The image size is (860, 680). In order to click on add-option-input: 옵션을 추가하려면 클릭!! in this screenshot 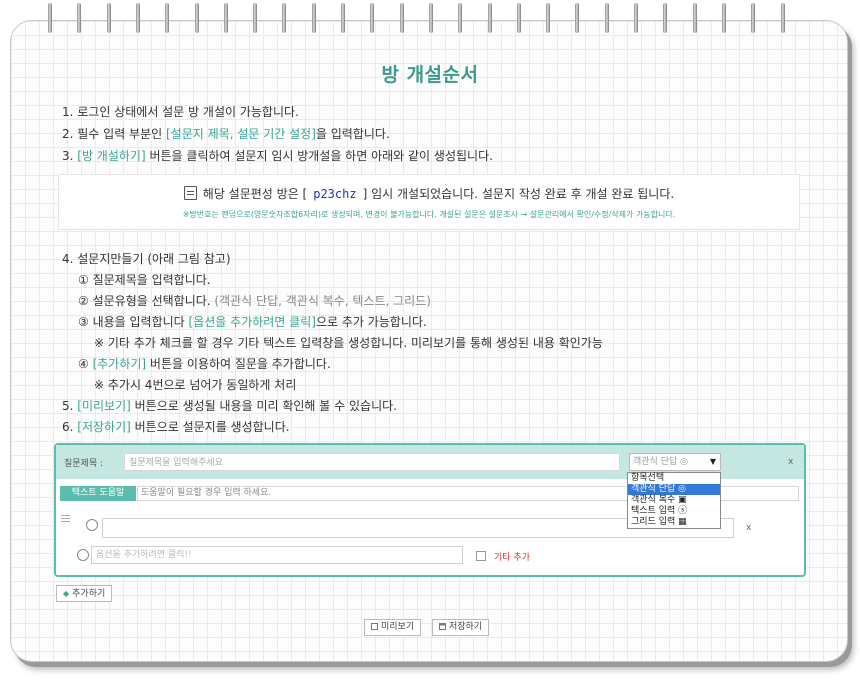, I will do `click(277, 555)`.